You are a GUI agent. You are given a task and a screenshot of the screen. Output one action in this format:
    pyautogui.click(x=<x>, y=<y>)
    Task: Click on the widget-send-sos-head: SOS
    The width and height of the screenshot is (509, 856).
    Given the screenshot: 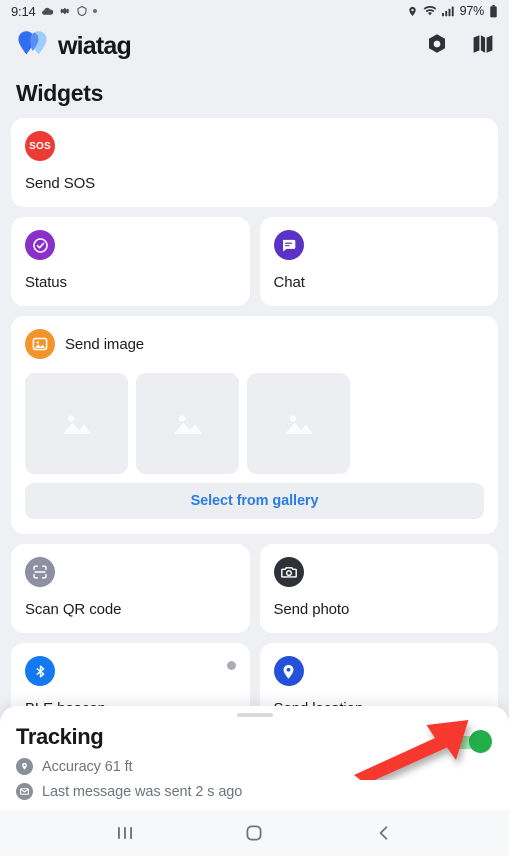 What is the action you would take?
    pyautogui.click(x=254, y=146)
    